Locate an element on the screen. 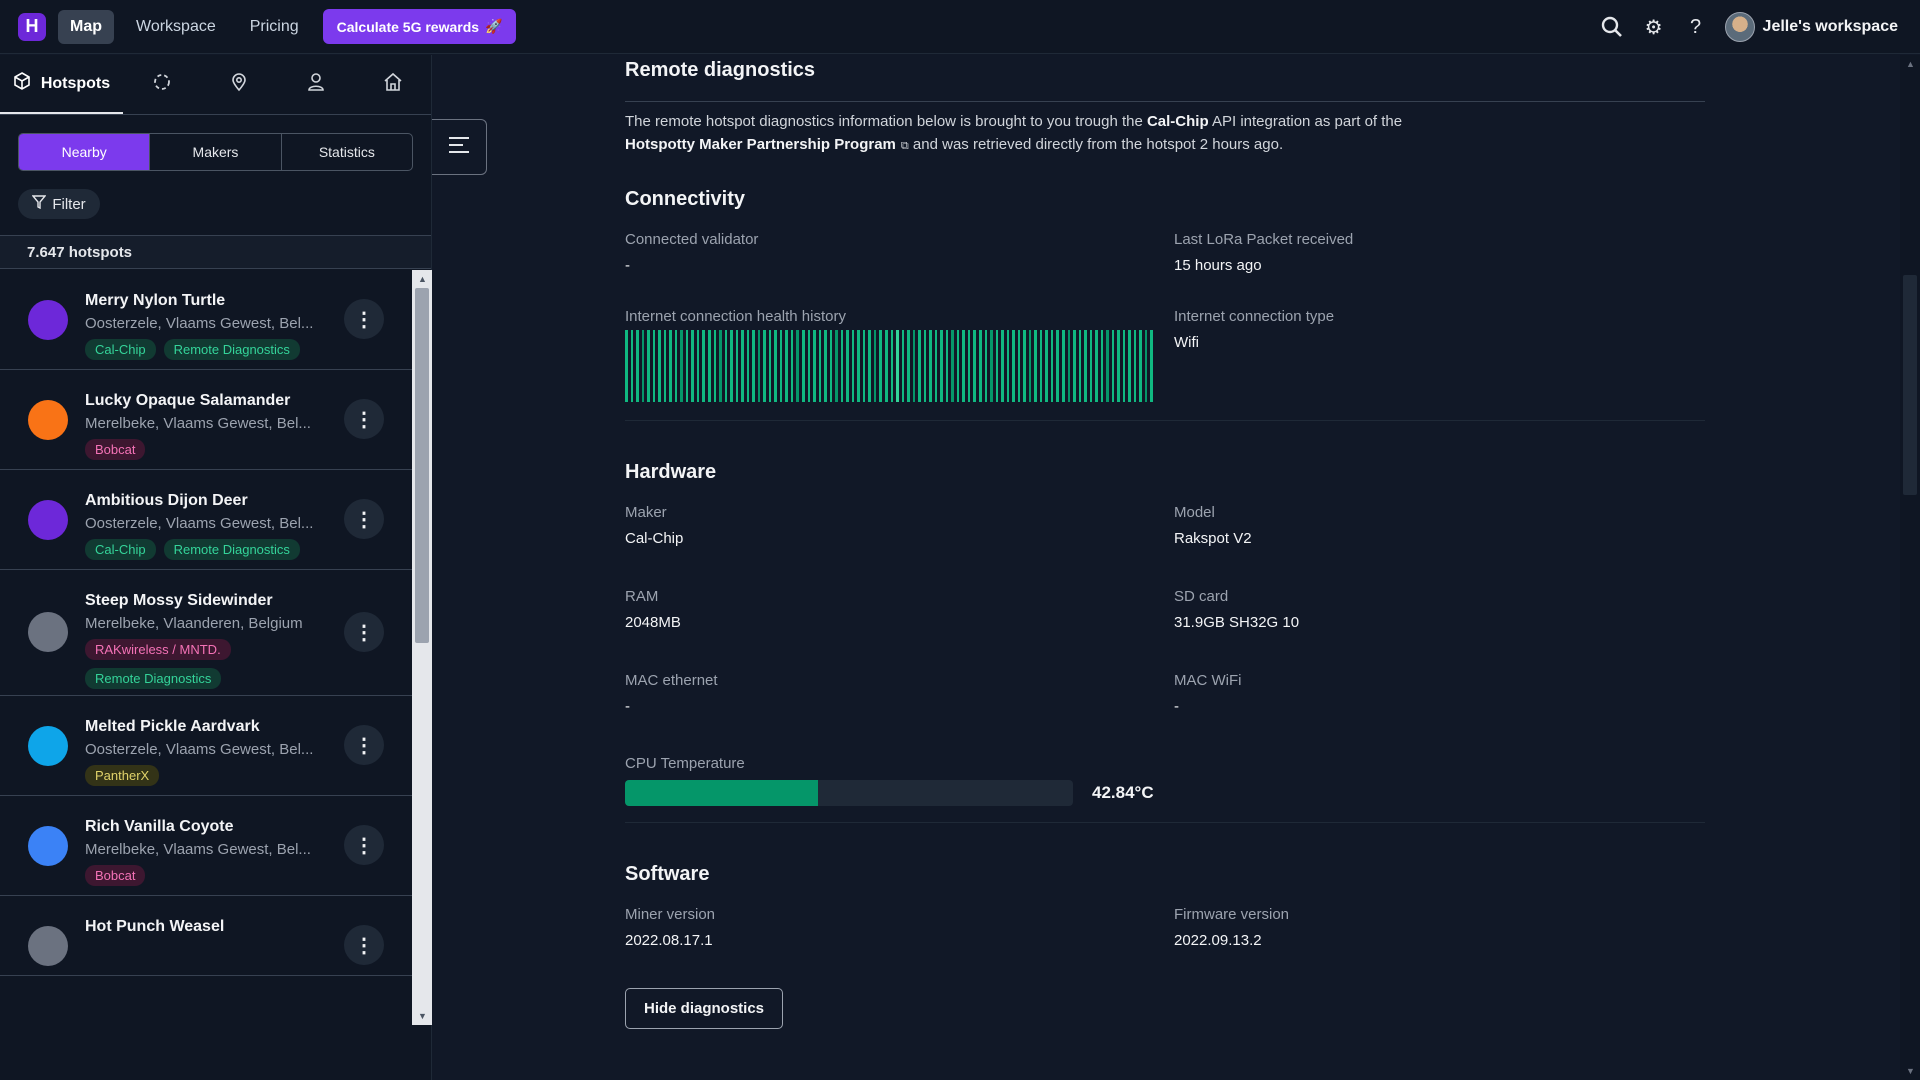 Image resolution: width=1920 pixels, height=1080 pixels. model-value: Rakspot V2 is located at coordinates (1213, 538).